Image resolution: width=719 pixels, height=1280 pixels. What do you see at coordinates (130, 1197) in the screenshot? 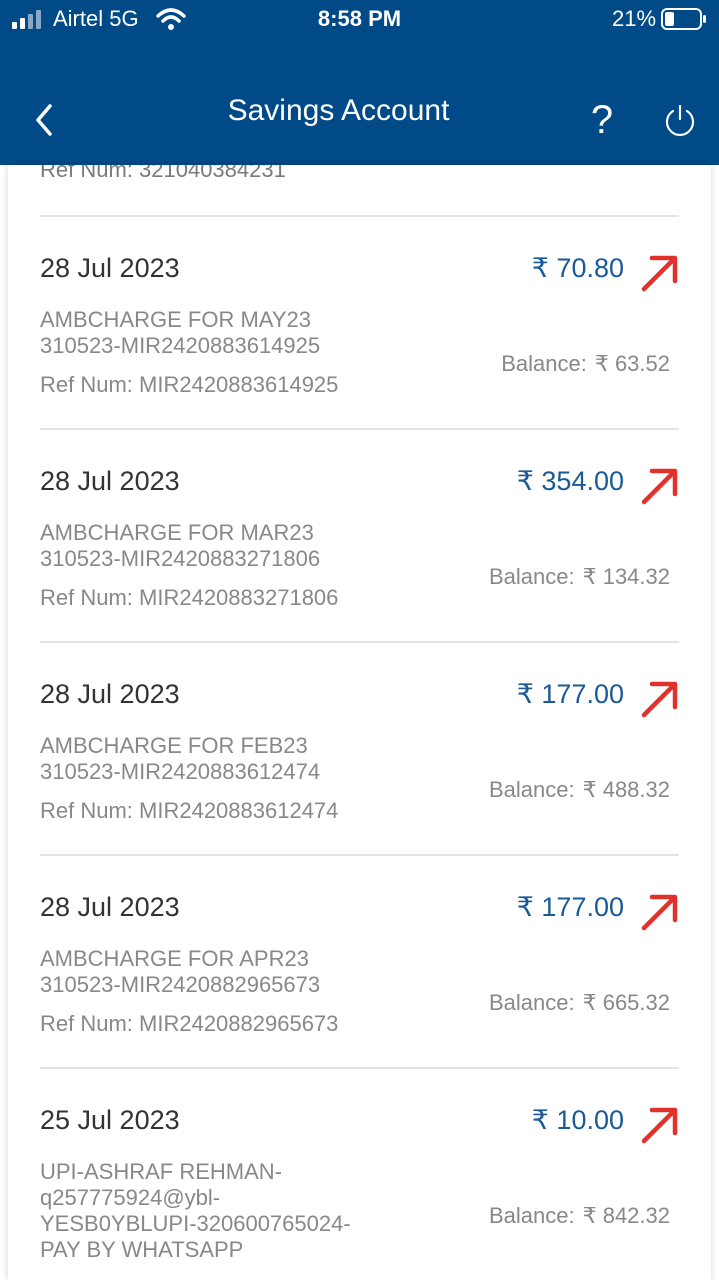
I see `description-line: q257775924@ybl-` at bounding box center [130, 1197].